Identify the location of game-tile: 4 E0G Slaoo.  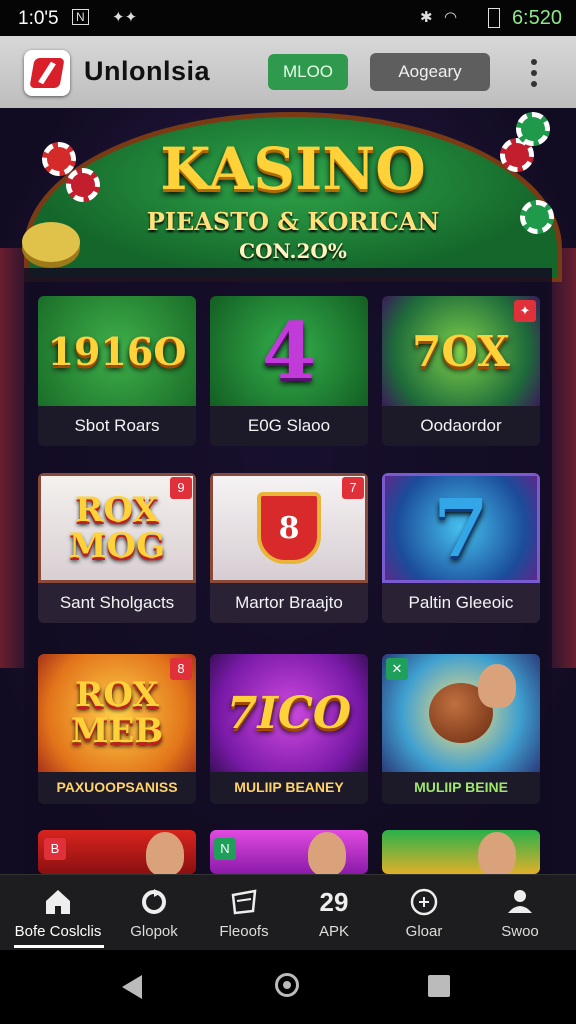
(289, 371).